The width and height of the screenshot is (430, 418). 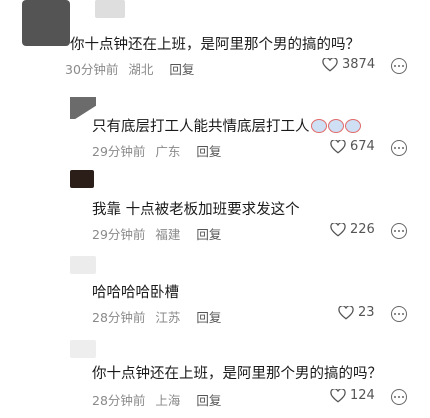 What do you see at coordinates (201, 127) in the screenshot?
I see `comment-text-content: 只有底层打工人能共情底层打工人` at bounding box center [201, 127].